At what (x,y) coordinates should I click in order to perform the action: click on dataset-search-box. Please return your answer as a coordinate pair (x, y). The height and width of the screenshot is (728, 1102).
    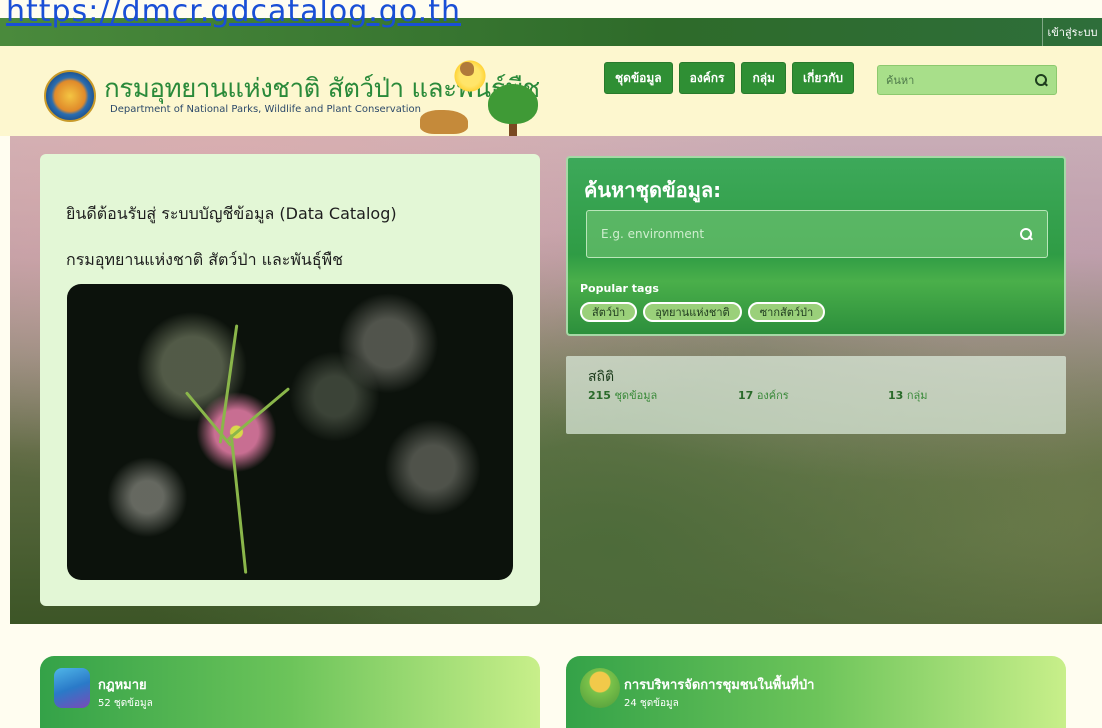
    Looking at the image, I should click on (817, 234).